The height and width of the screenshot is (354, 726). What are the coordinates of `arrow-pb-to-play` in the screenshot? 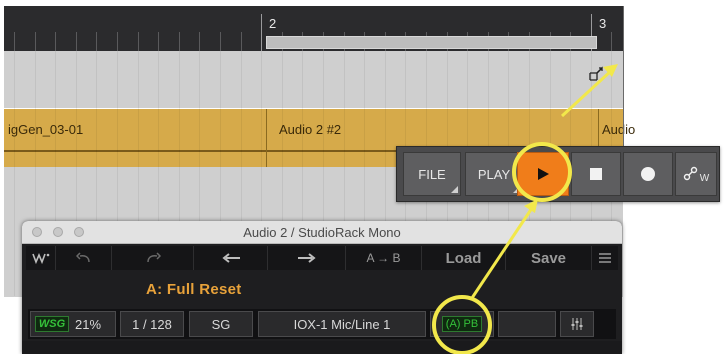 It's located at (504, 249).